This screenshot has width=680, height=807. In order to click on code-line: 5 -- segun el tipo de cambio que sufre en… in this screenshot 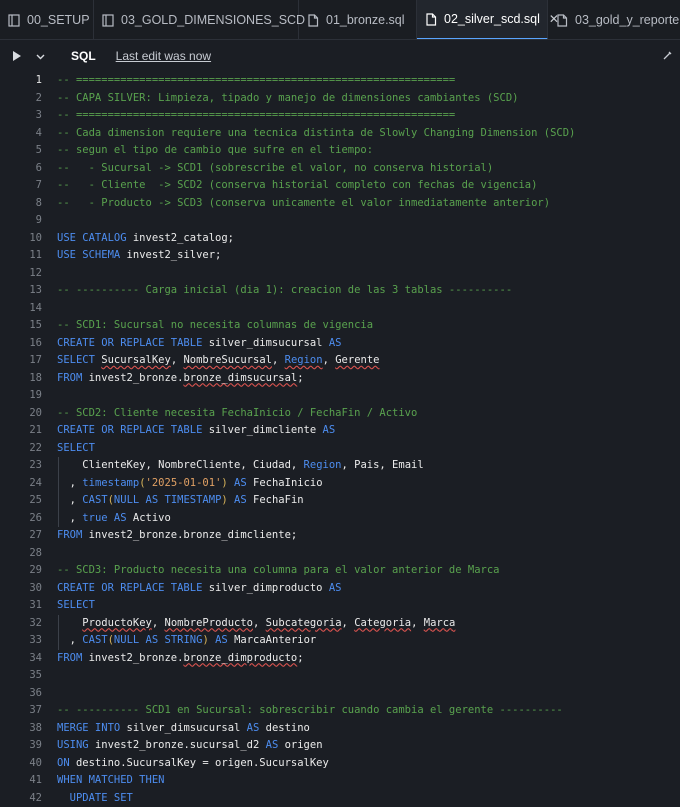, I will do `click(340, 151)`.